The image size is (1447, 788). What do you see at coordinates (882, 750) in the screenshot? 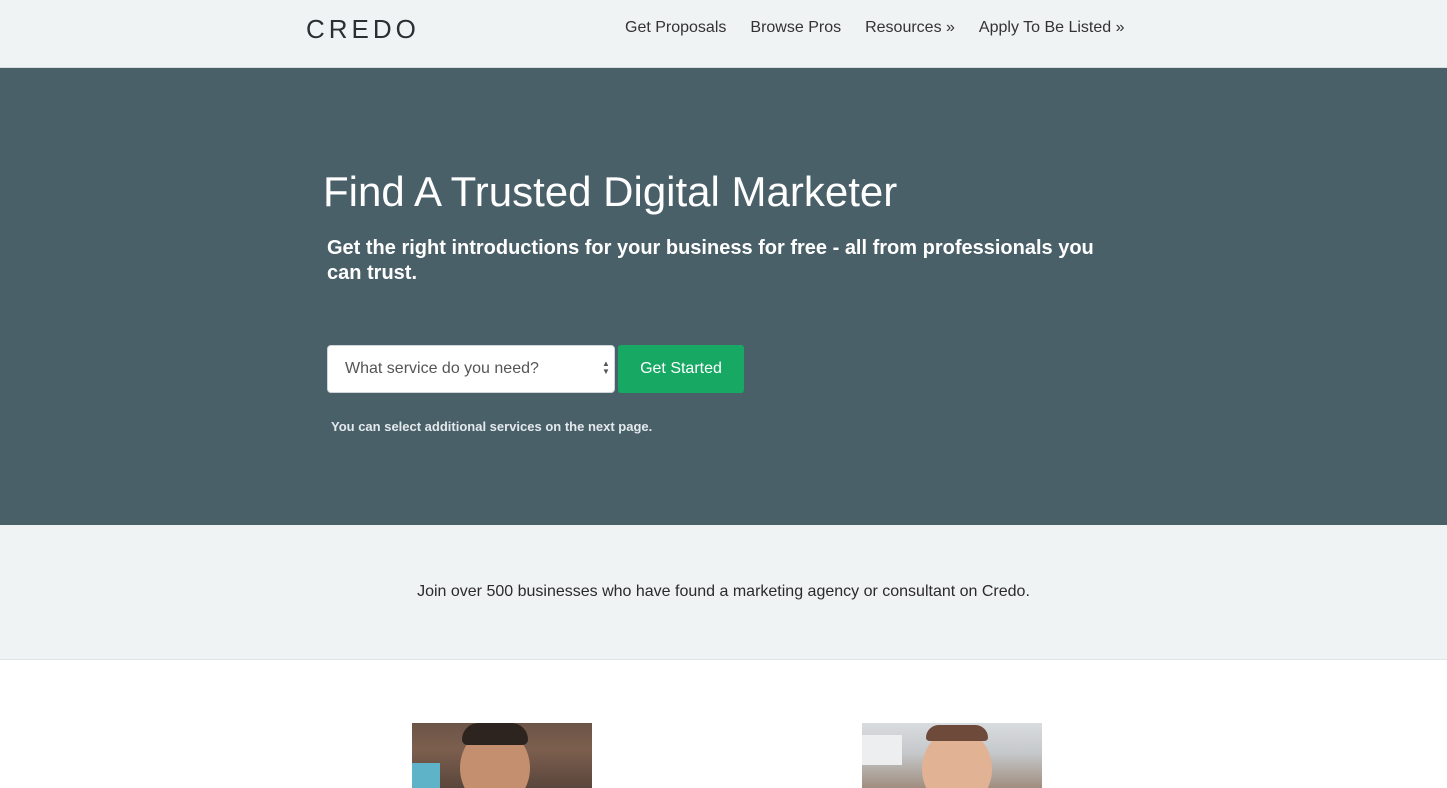
I see `building-graphic` at bounding box center [882, 750].